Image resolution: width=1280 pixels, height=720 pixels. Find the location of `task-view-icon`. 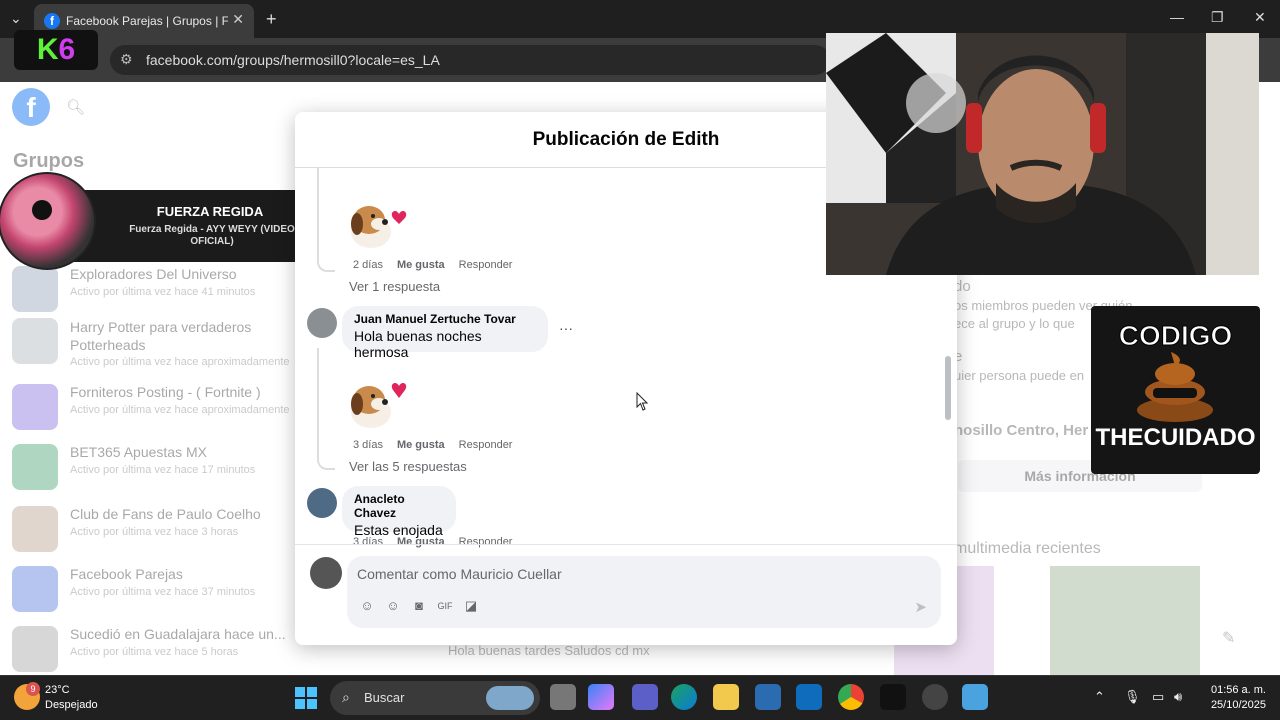

task-view-icon is located at coordinates (563, 697).